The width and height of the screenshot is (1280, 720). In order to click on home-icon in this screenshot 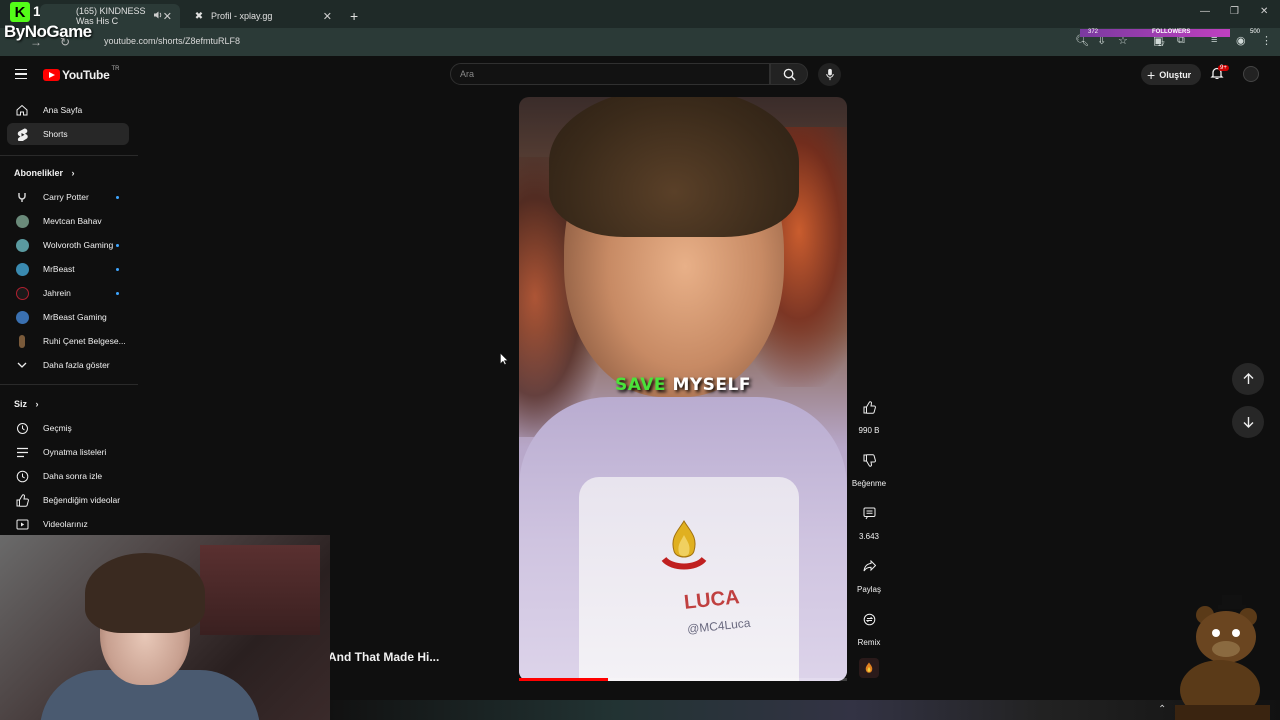, I will do `click(22, 110)`.